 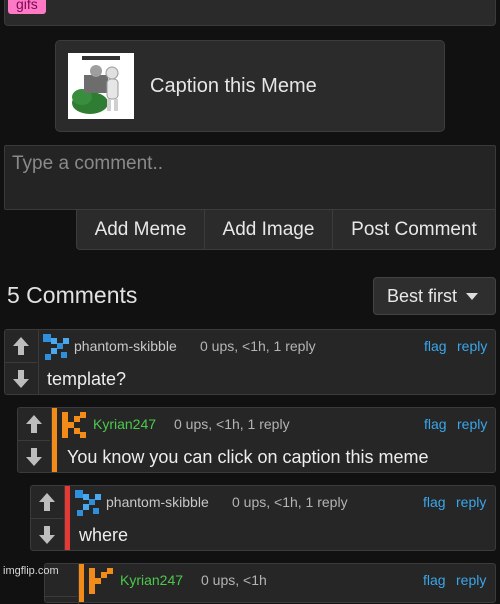 What do you see at coordinates (233, 86) in the screenshot?
I see `caption-this-meme-label: Caption this Meme` at bounding box center [233, 86].